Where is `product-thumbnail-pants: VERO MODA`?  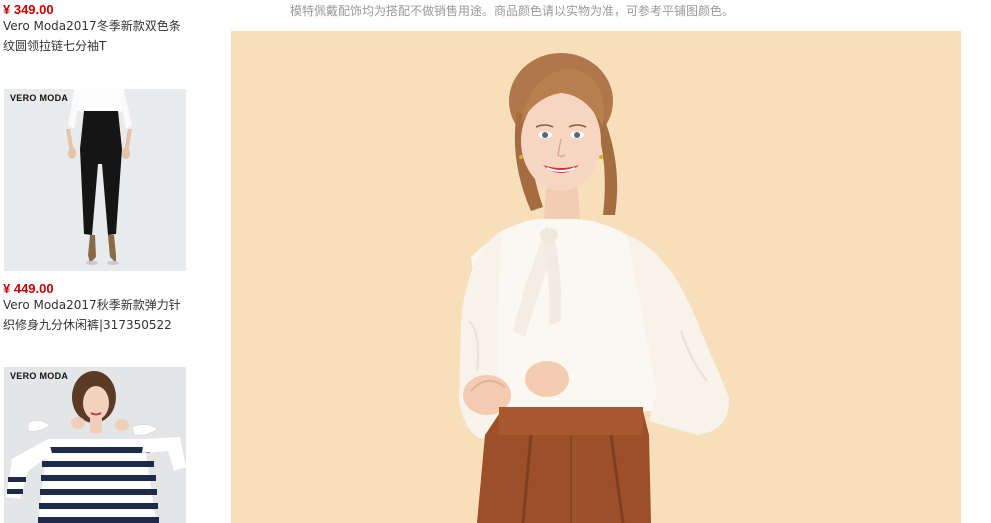 product-thumbnail-pants: VERO MODA is located at coordinates (95, 180).